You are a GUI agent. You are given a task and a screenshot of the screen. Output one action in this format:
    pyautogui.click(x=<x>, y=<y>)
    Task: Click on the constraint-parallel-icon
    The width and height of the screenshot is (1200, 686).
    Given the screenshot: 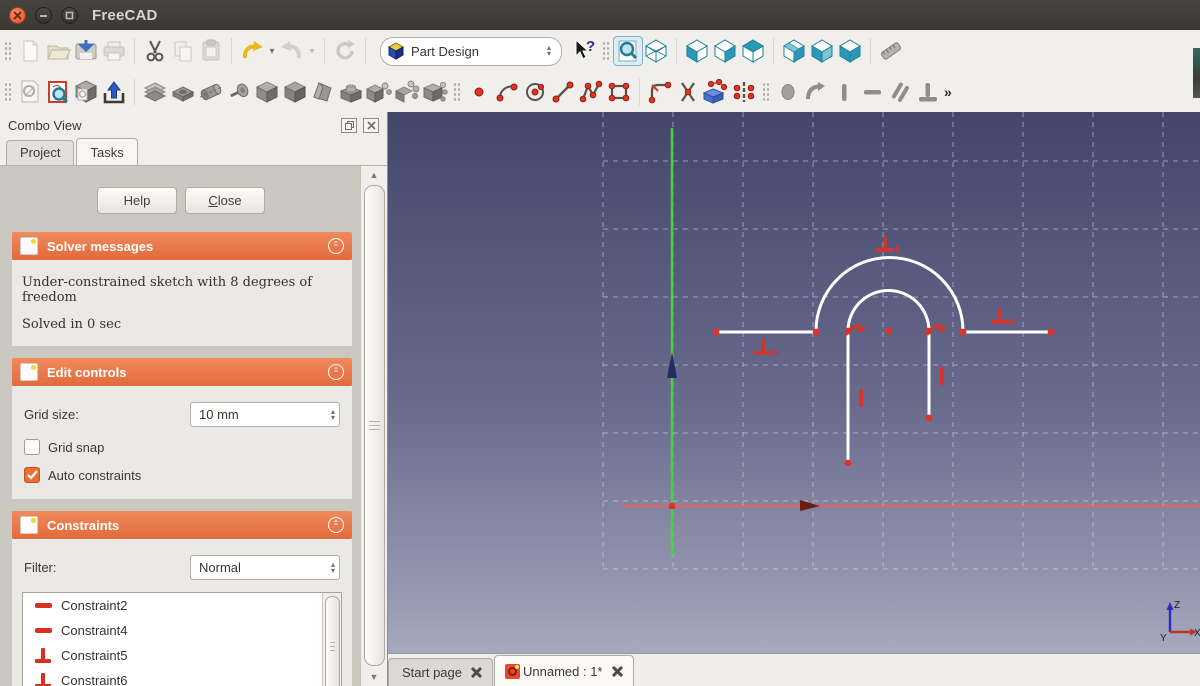 What is the action you would take?
    pyautogui.click(x=900, y=92)
    